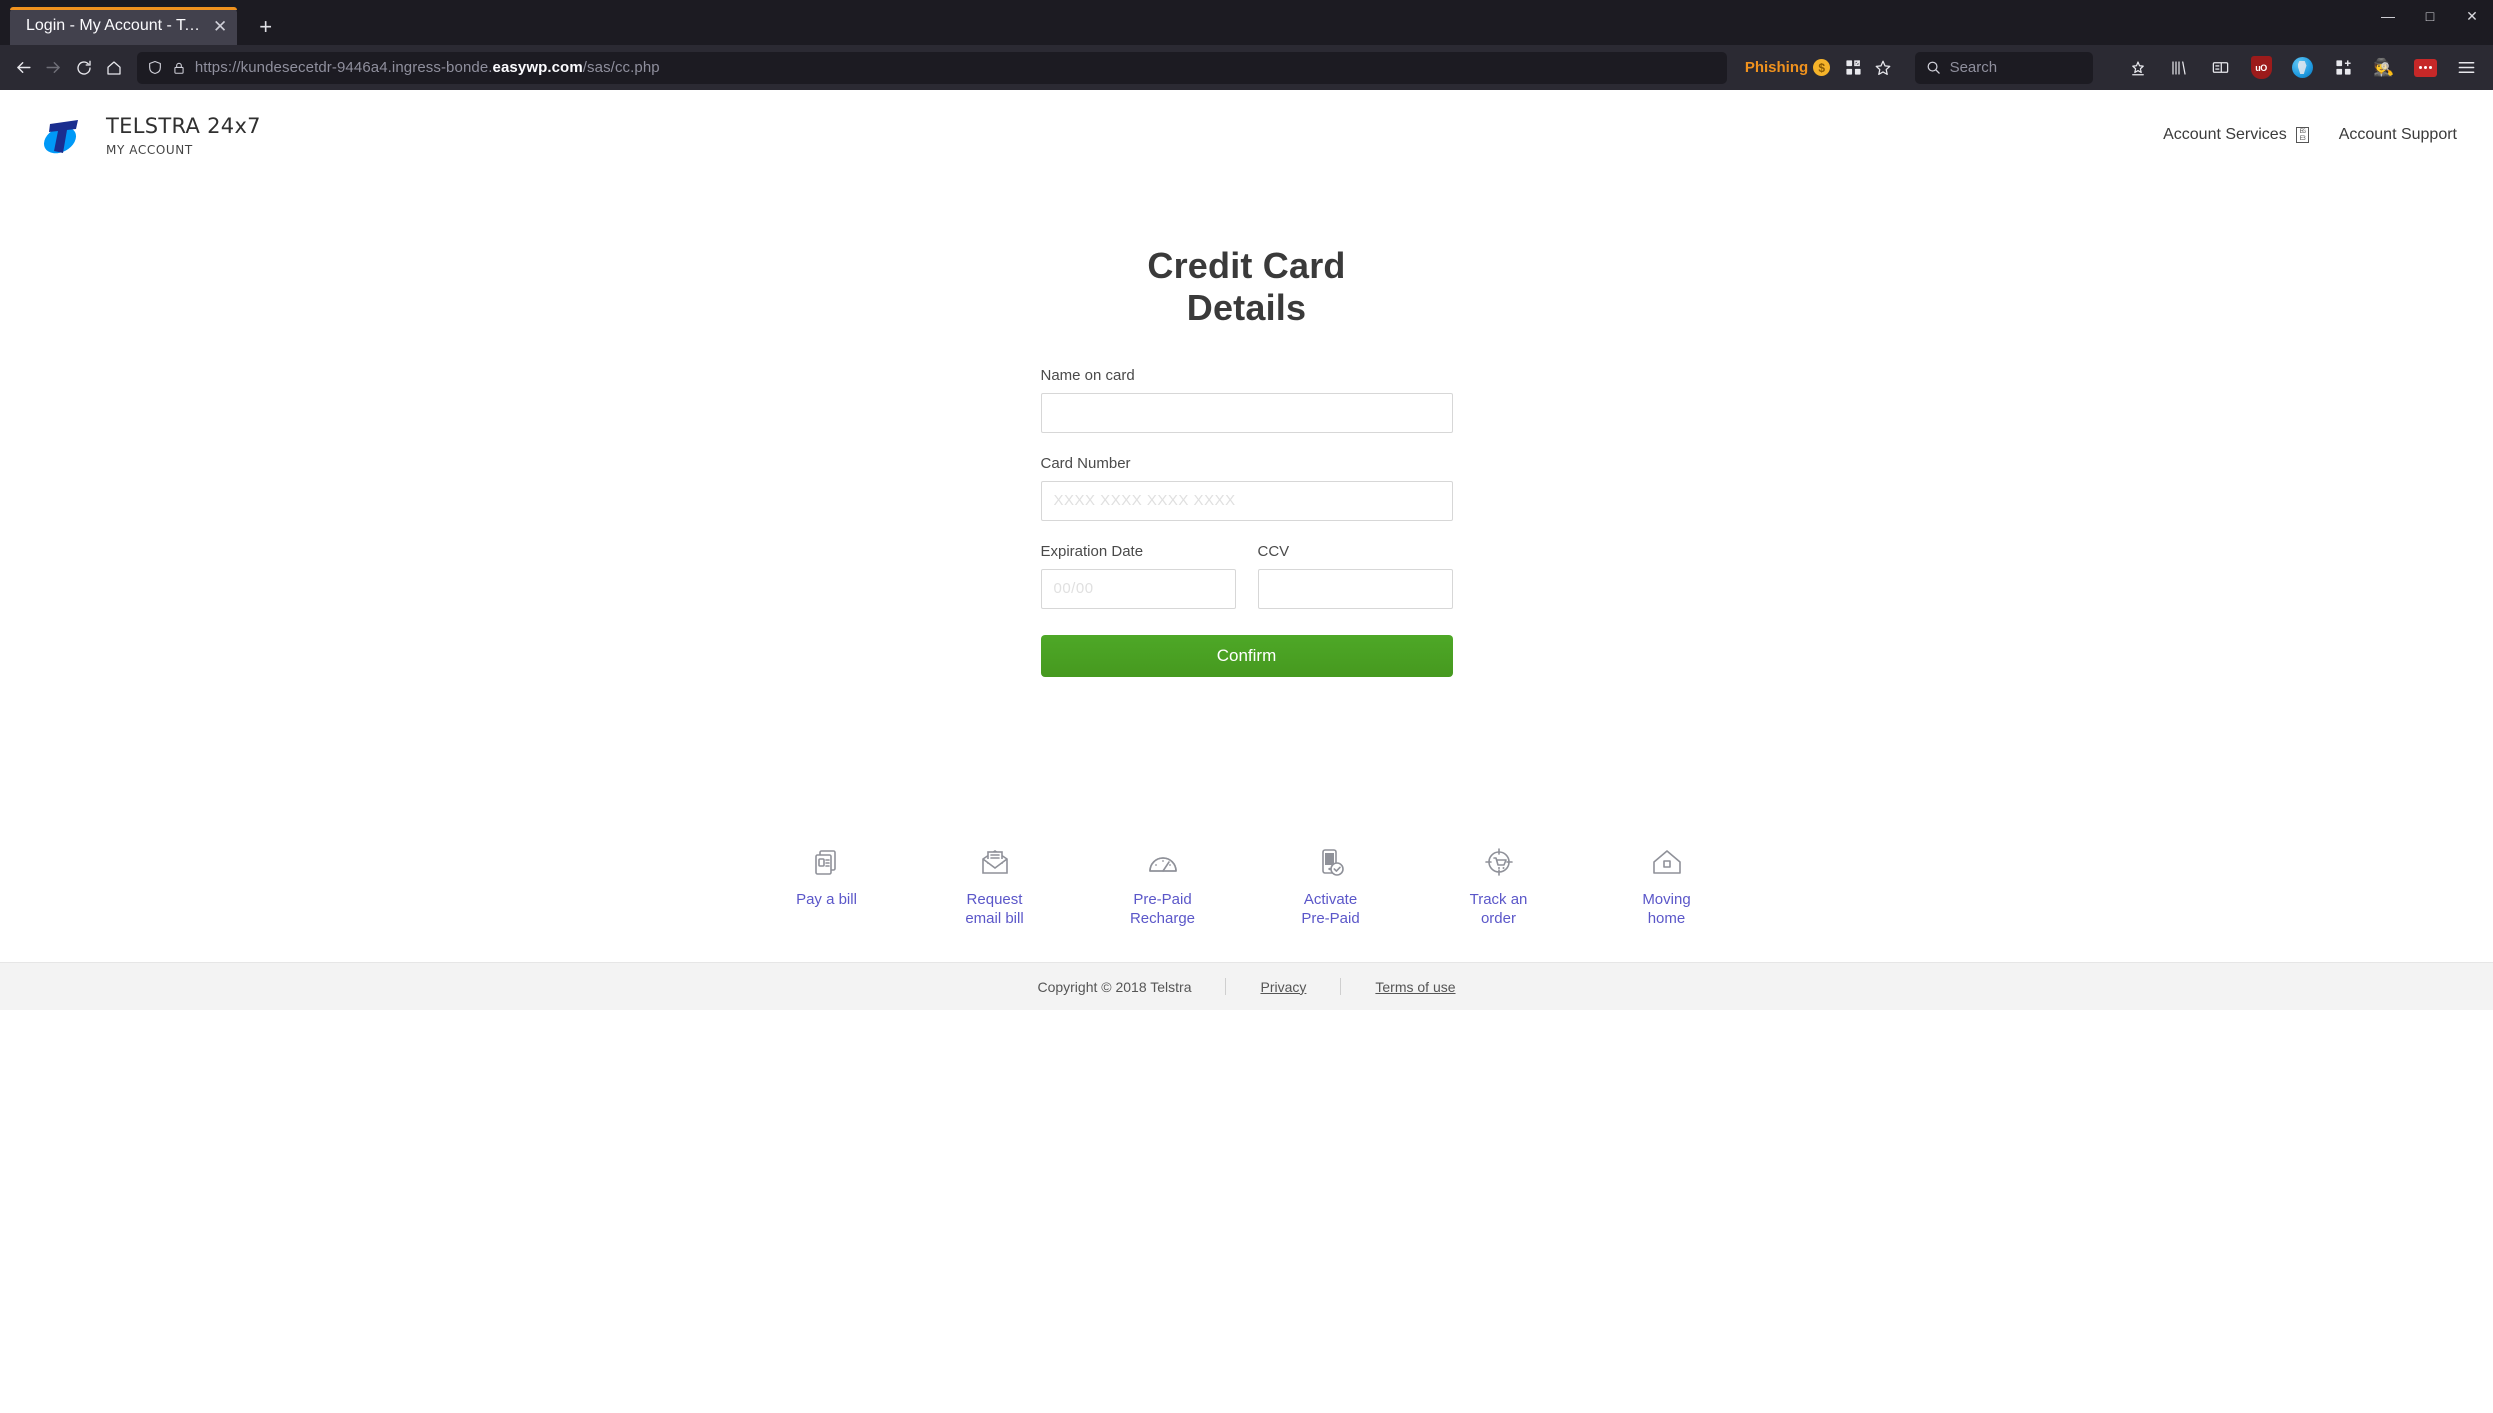  I want to click on window-controls: — □ ✕, so click(2430, 16).